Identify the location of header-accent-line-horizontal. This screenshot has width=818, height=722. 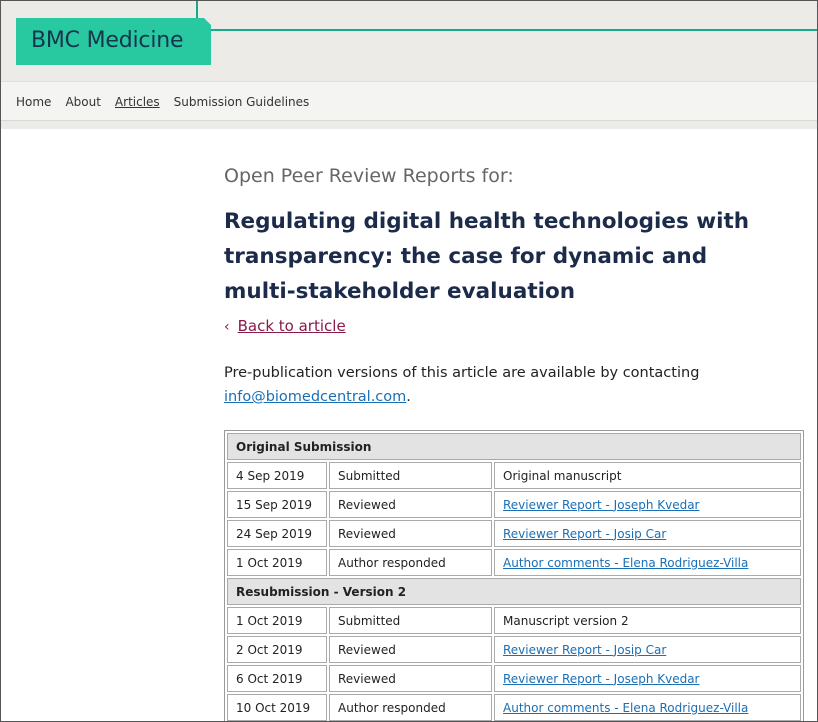
(506, 30).